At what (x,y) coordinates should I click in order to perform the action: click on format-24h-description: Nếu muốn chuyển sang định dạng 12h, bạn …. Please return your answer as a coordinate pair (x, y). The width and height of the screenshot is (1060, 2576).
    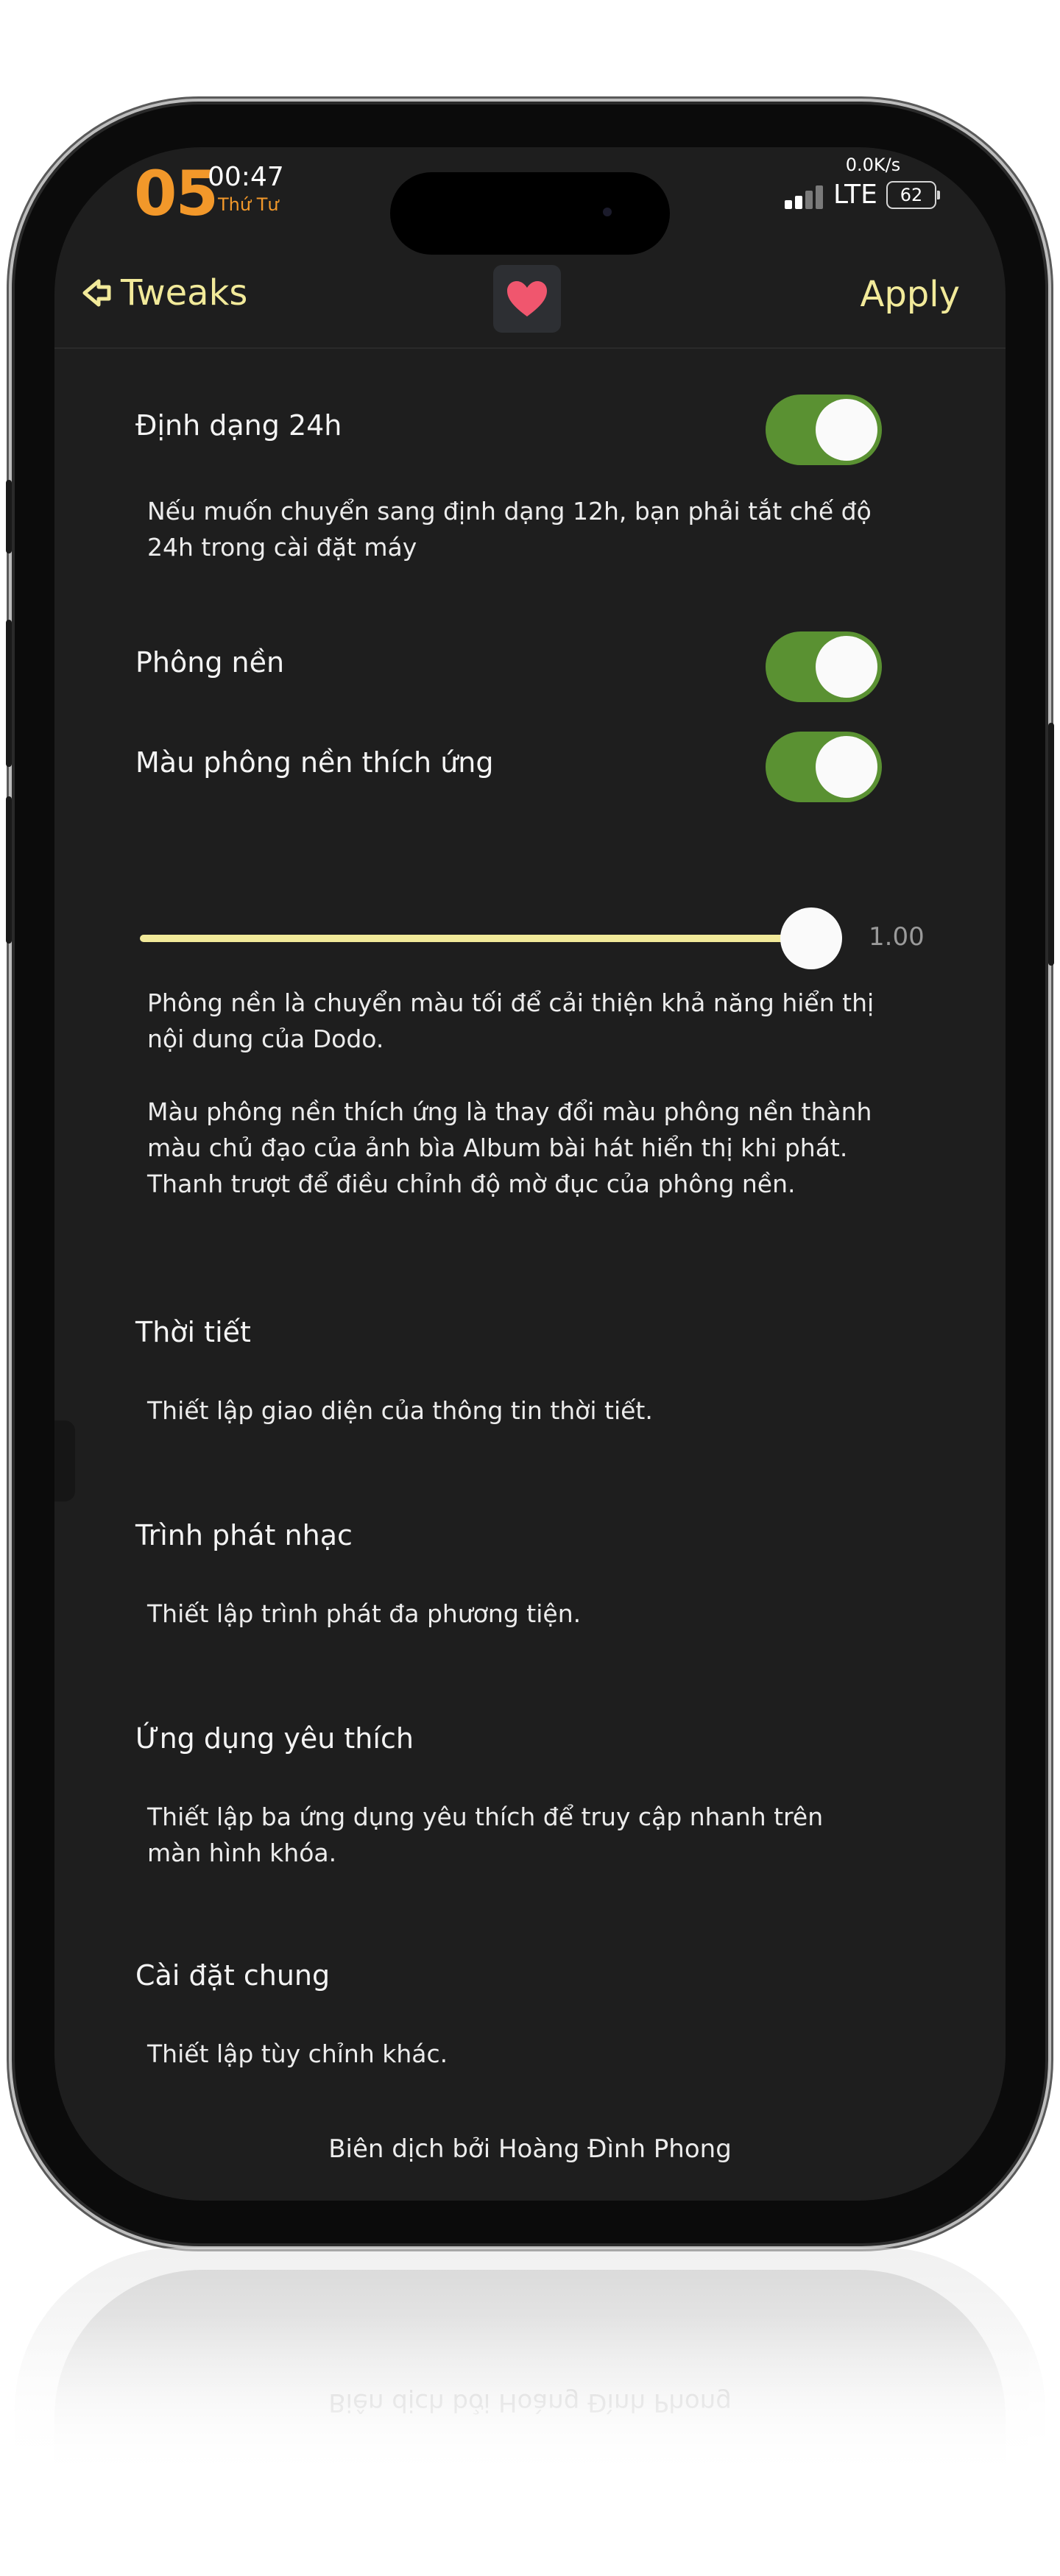
    Looking at the image, I should click on (509, 529).